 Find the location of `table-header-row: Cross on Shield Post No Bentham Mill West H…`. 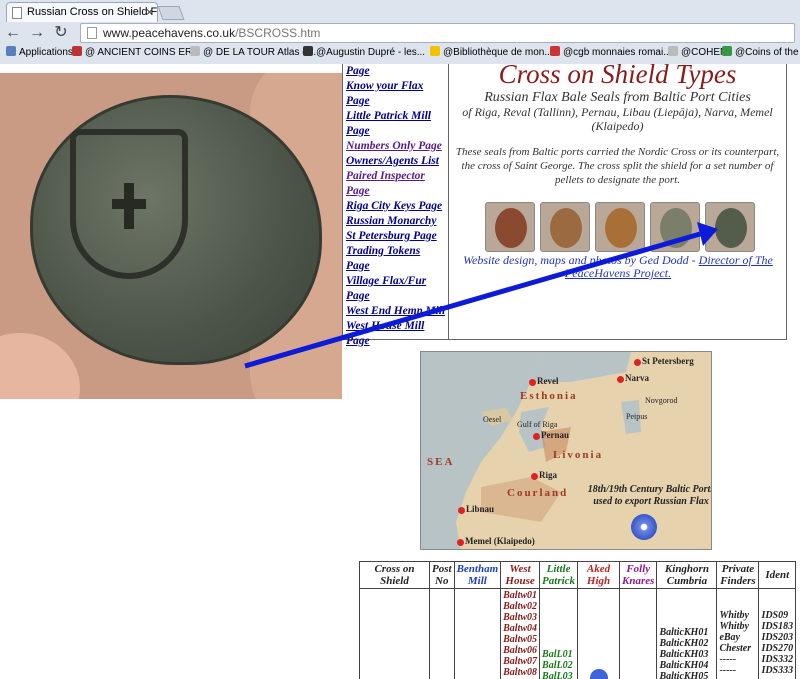

table-header-row: Cross on Shield Post No Bentham Mill West H… is located at coordinates (578, 575).